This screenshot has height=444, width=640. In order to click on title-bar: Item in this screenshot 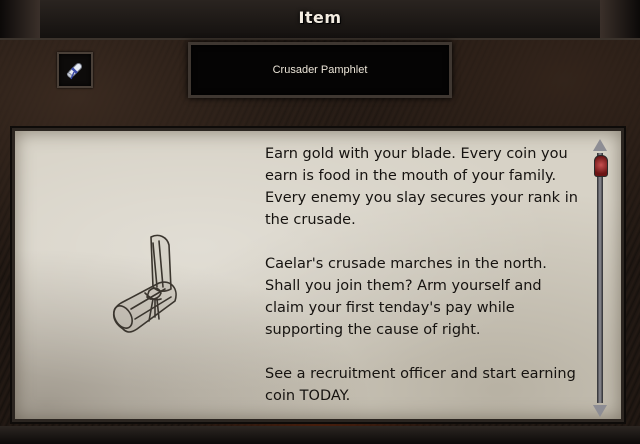, I will do `click(320, 20)`.